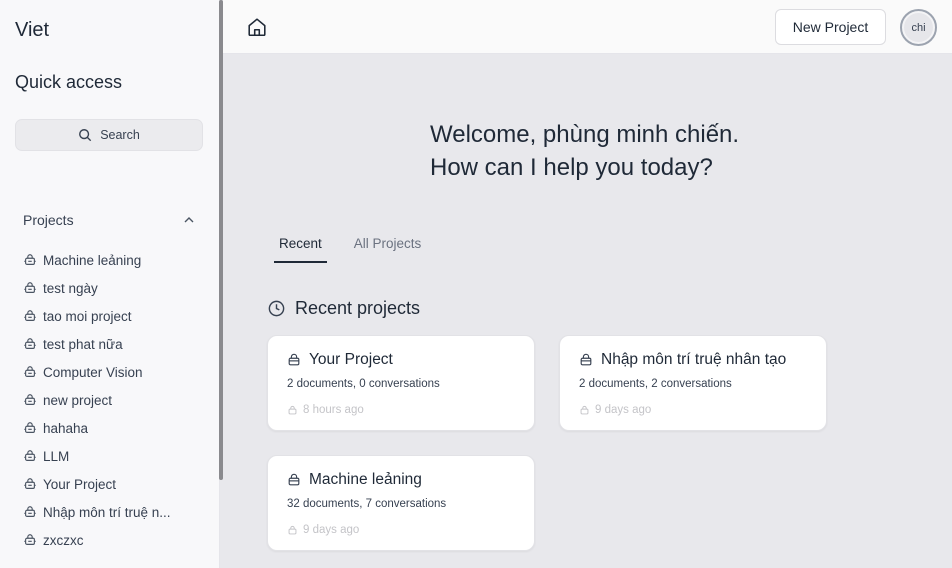 This screenshot has width=952, height=568. What do you see at coordinates (78, 400) in the screenshot?
I see `sidebar-project-label: new project` at bounding box center [78, 400].